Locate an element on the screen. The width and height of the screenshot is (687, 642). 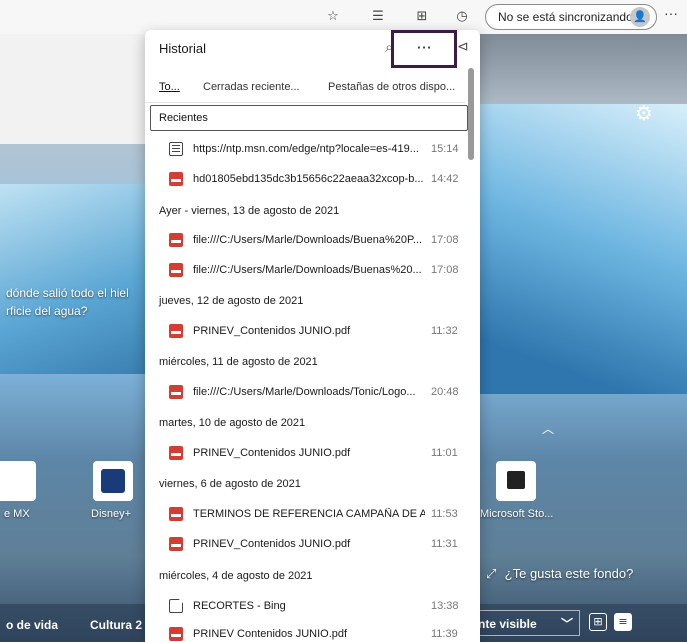
history-entry: PRINEV_Contenidos JUNIO.pdf 11:32 is located at coordinates (305, 332).